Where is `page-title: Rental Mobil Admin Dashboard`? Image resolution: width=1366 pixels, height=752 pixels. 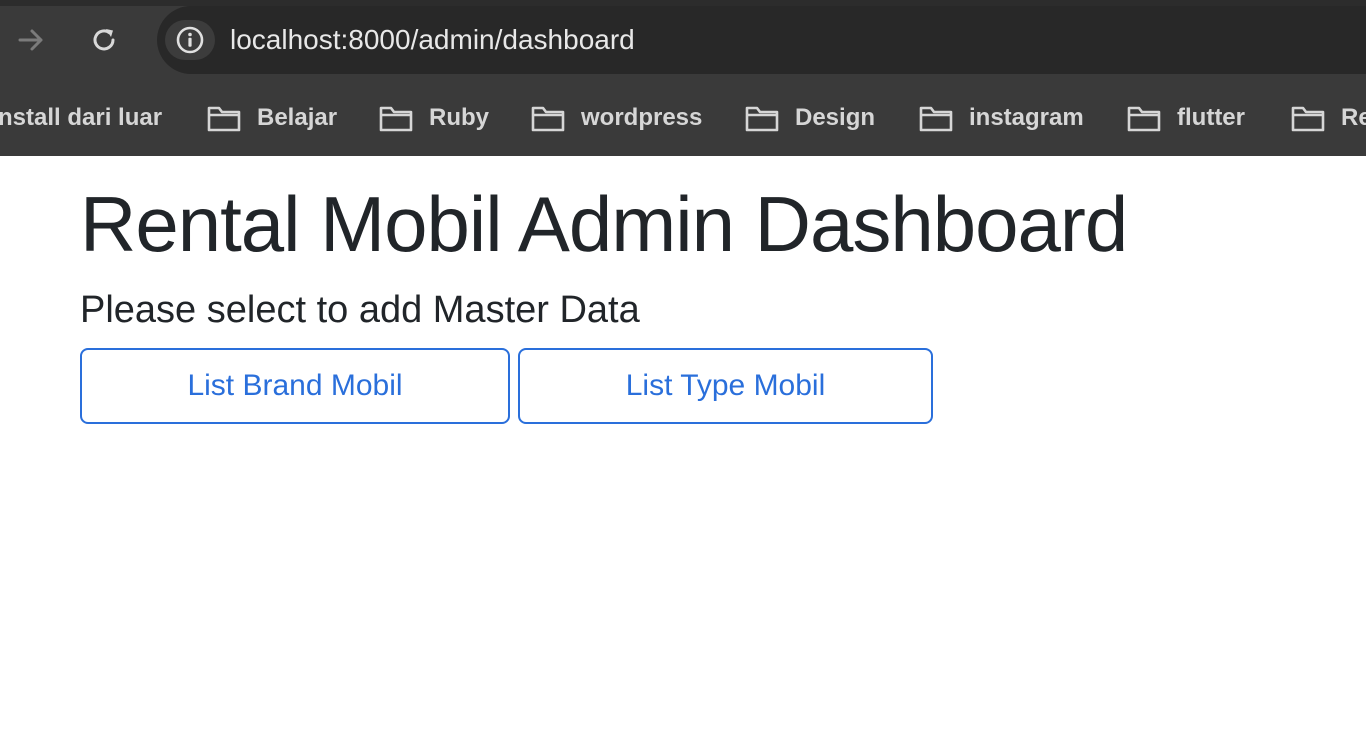 page-title: Rental Mobil Admin Dashboard is located at coordinates (604, 224).